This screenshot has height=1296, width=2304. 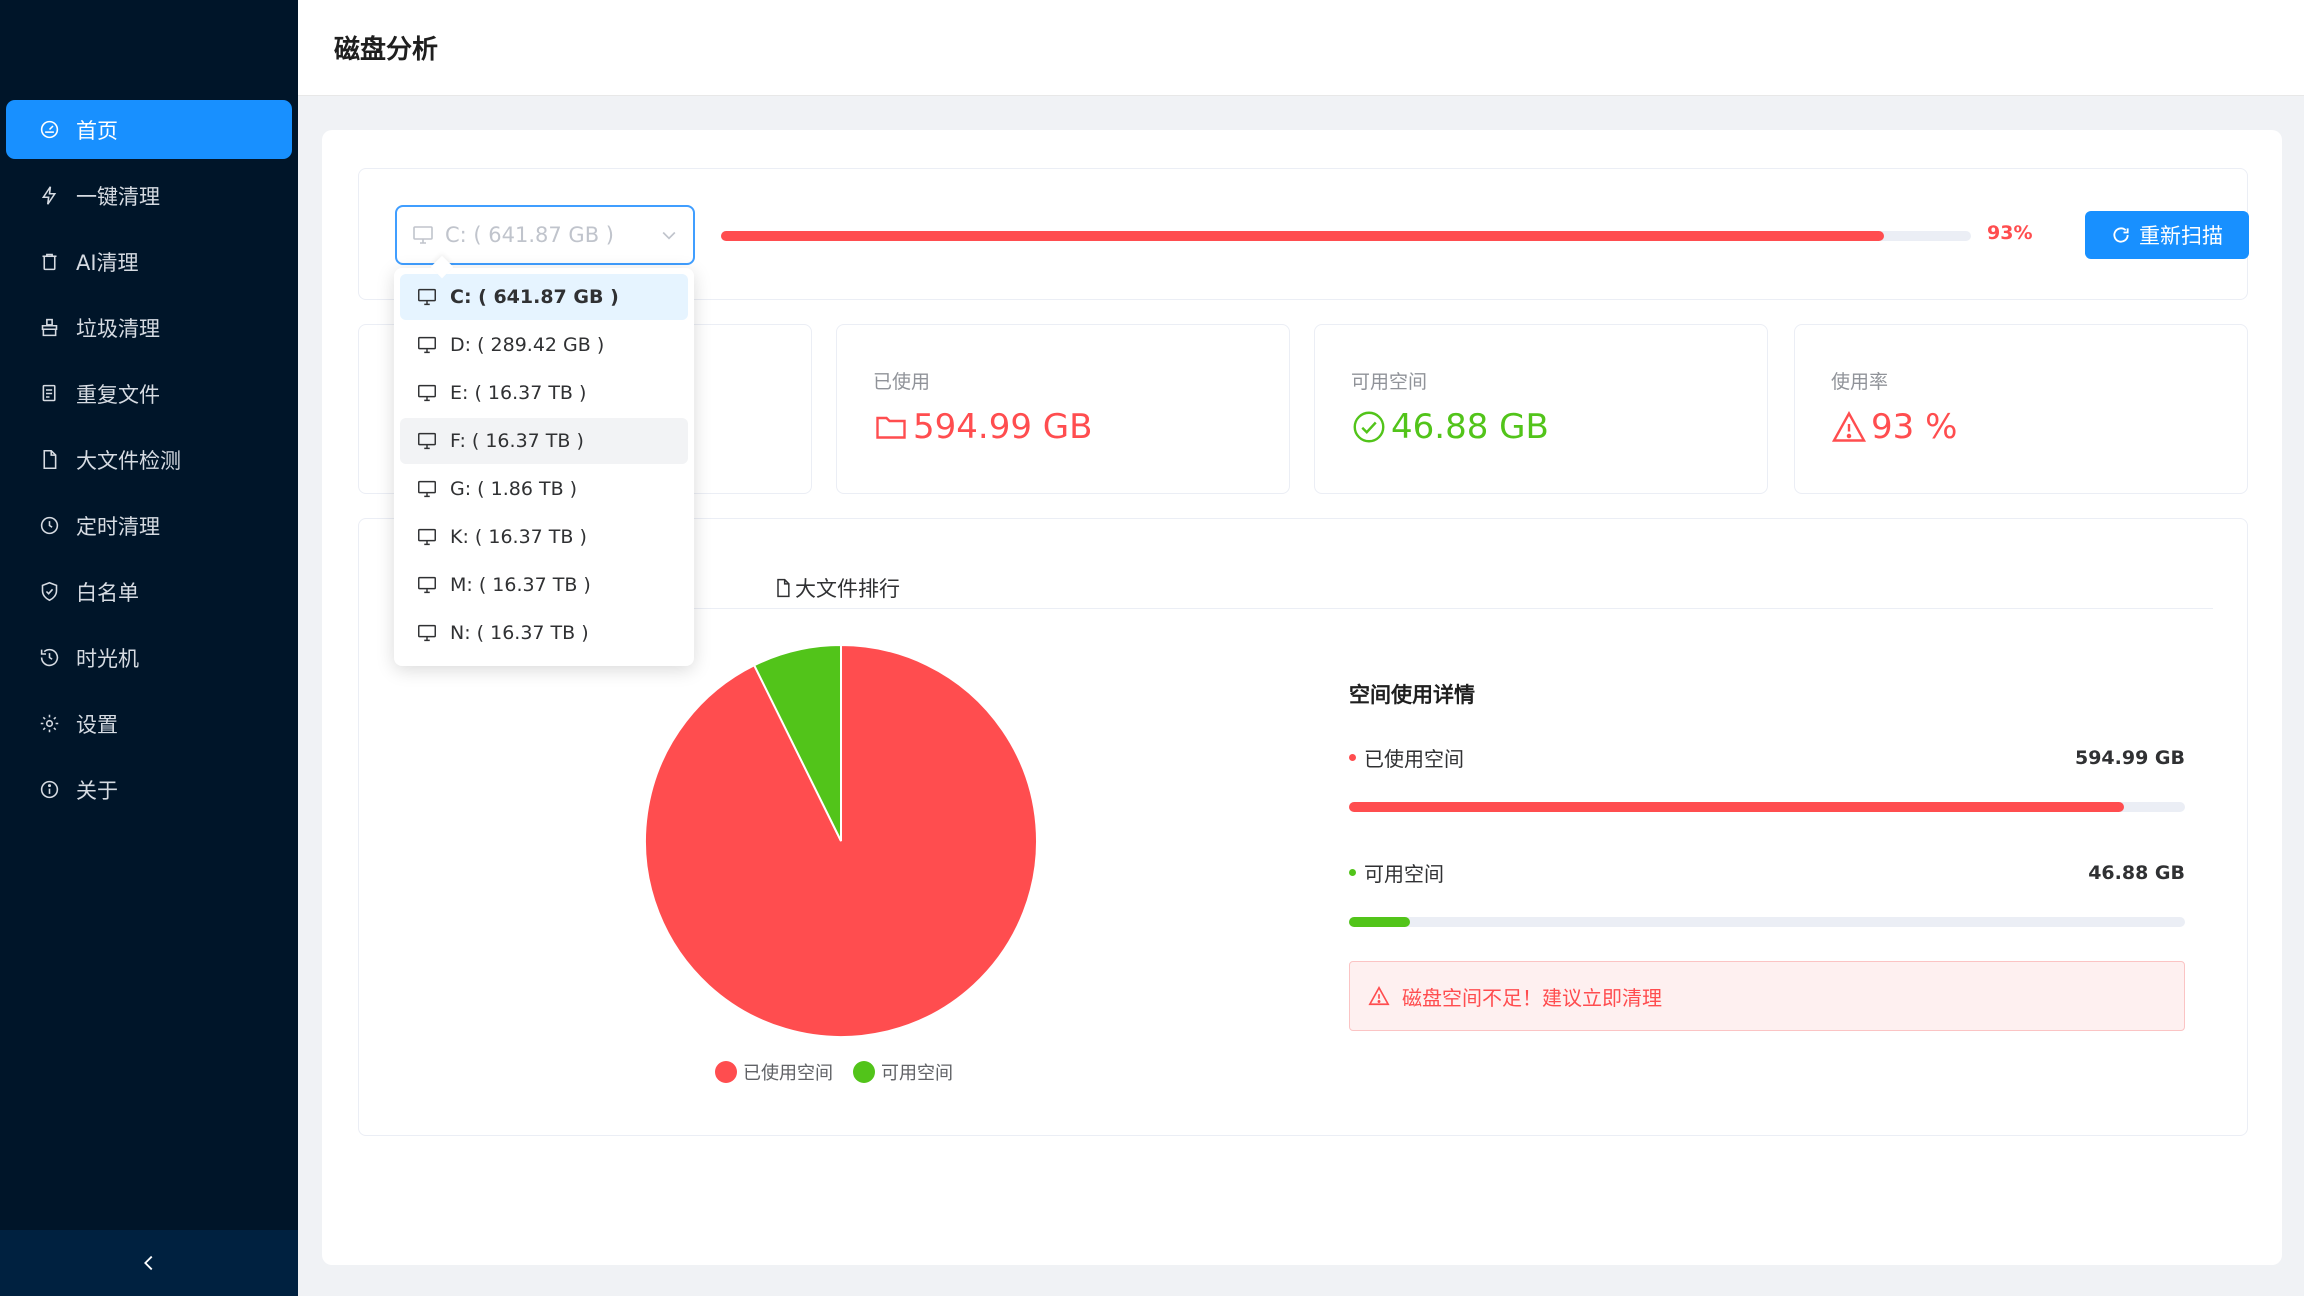 I want to click on drive-option-label: F: ( 16.37 TB ), so click(x=517, y=441).